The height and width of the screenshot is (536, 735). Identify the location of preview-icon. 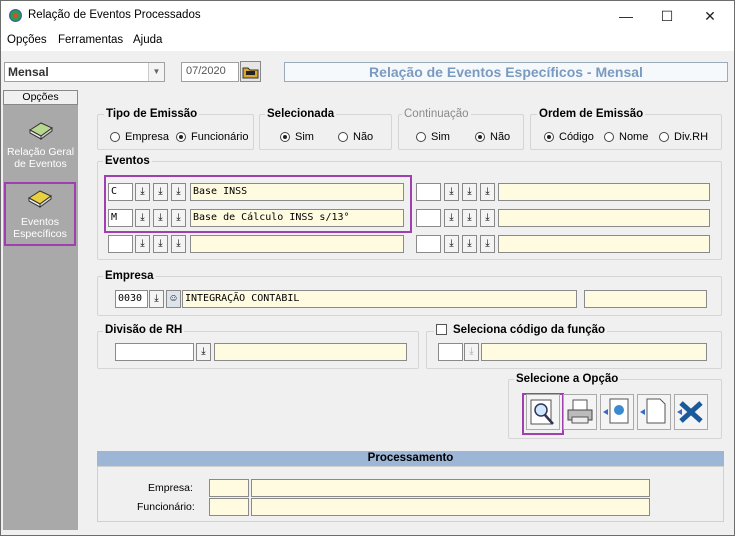
(542, 412).